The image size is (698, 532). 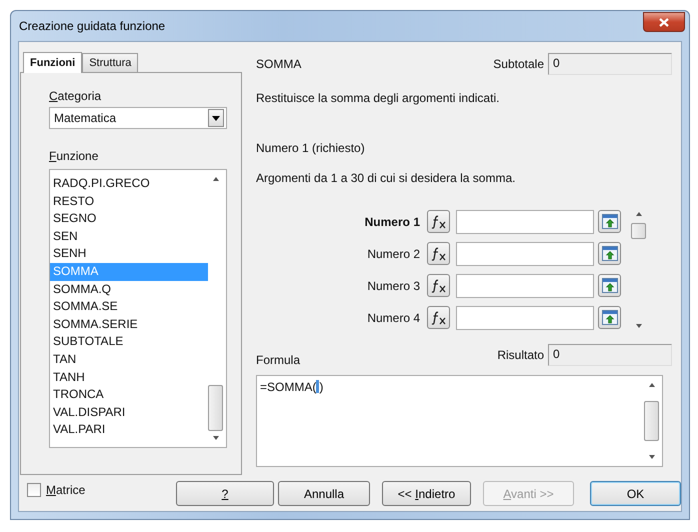 I want to click on list-item: SOMMA.SE, so click(x=129, y=307).